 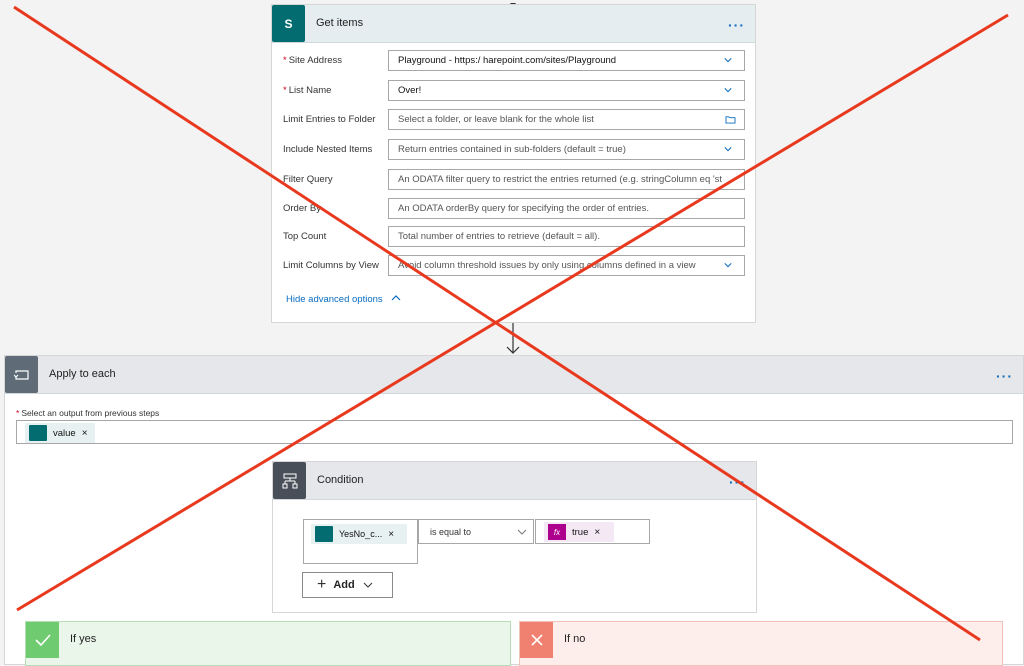 I want to click on operator-dropdown: is equal to, so click(x=476, y=531).